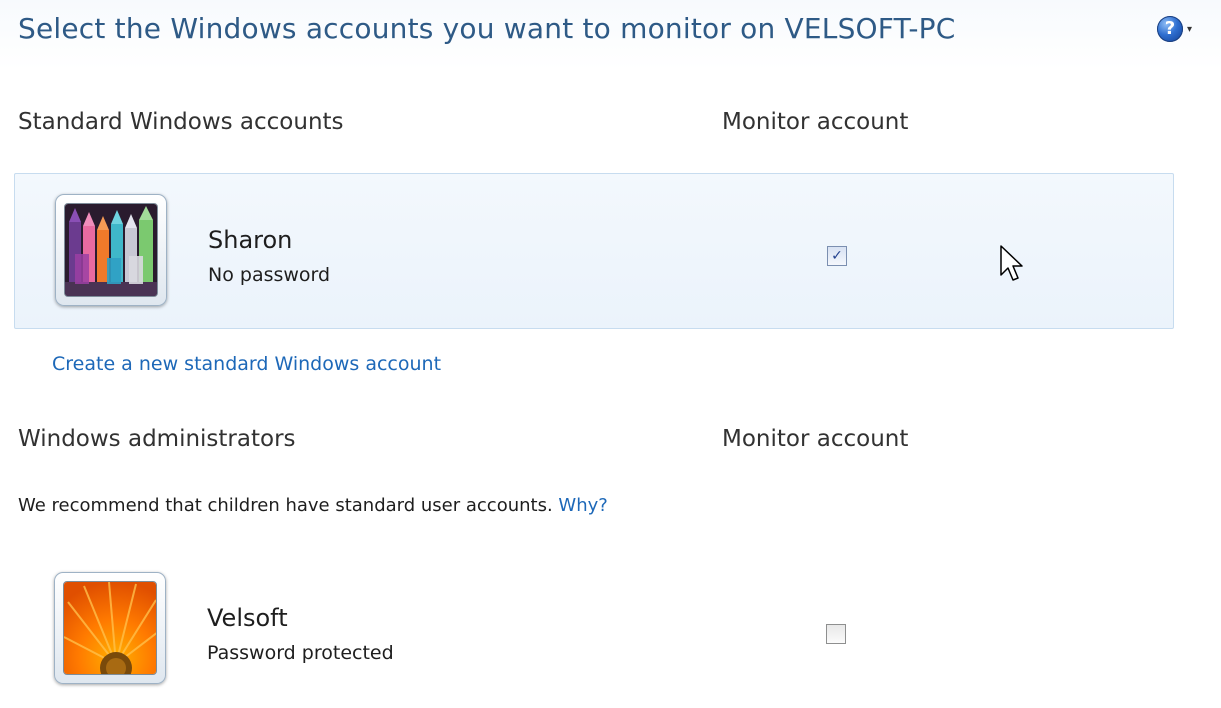 The width and height of the screenshot is (1221, 708). I want to click on create-standard-account-link: Create a new standard Windows account, so click(246, 364).